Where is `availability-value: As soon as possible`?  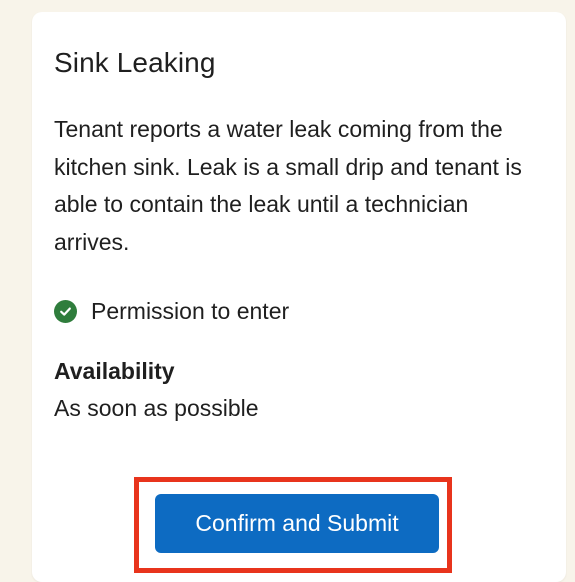
availability-value: As soon as possible is located at coordinates (156, 408).